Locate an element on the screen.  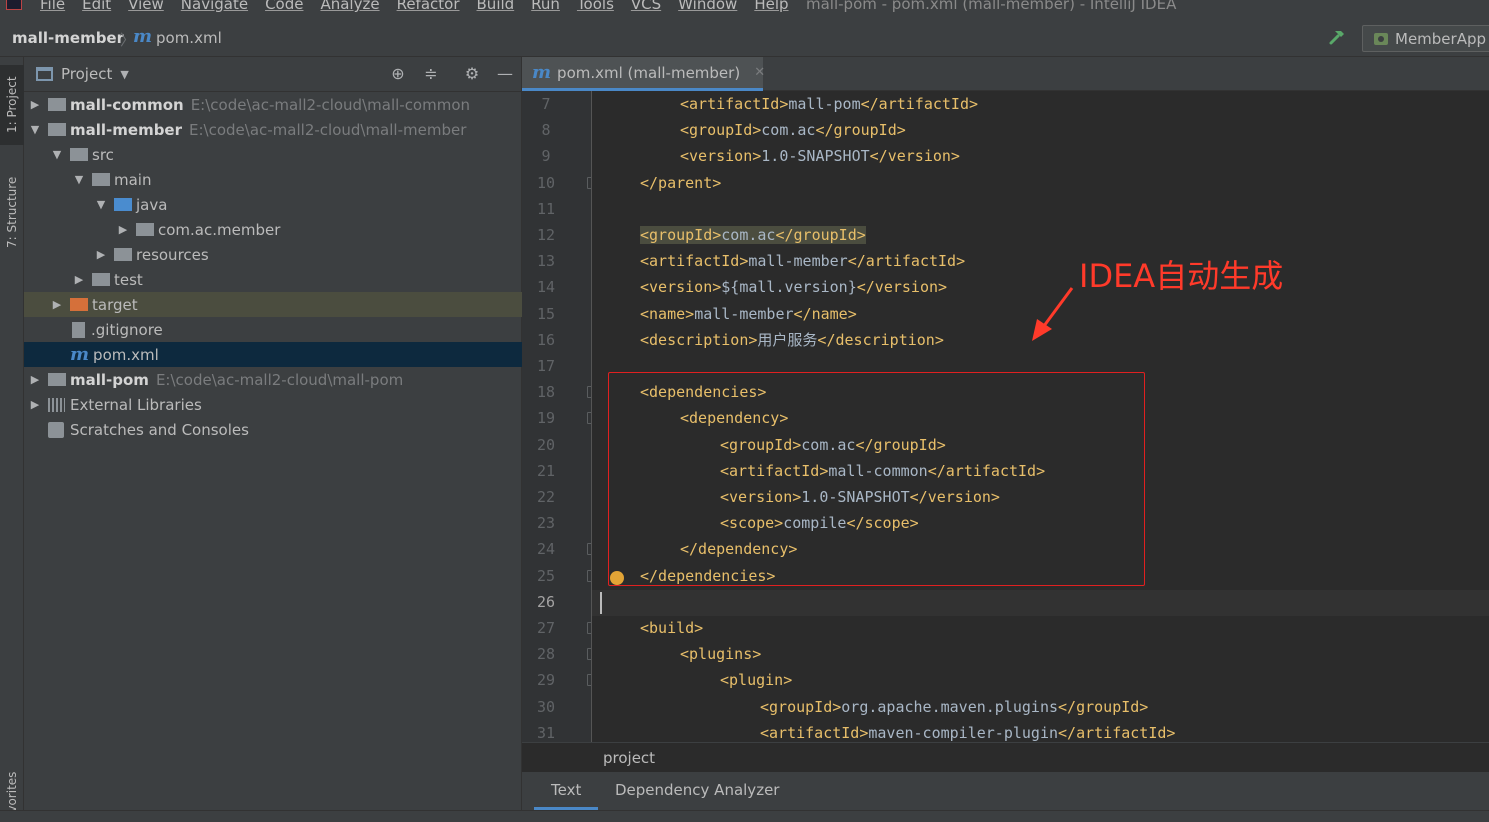
line-number: 14 is located at coordinates (546, 287).